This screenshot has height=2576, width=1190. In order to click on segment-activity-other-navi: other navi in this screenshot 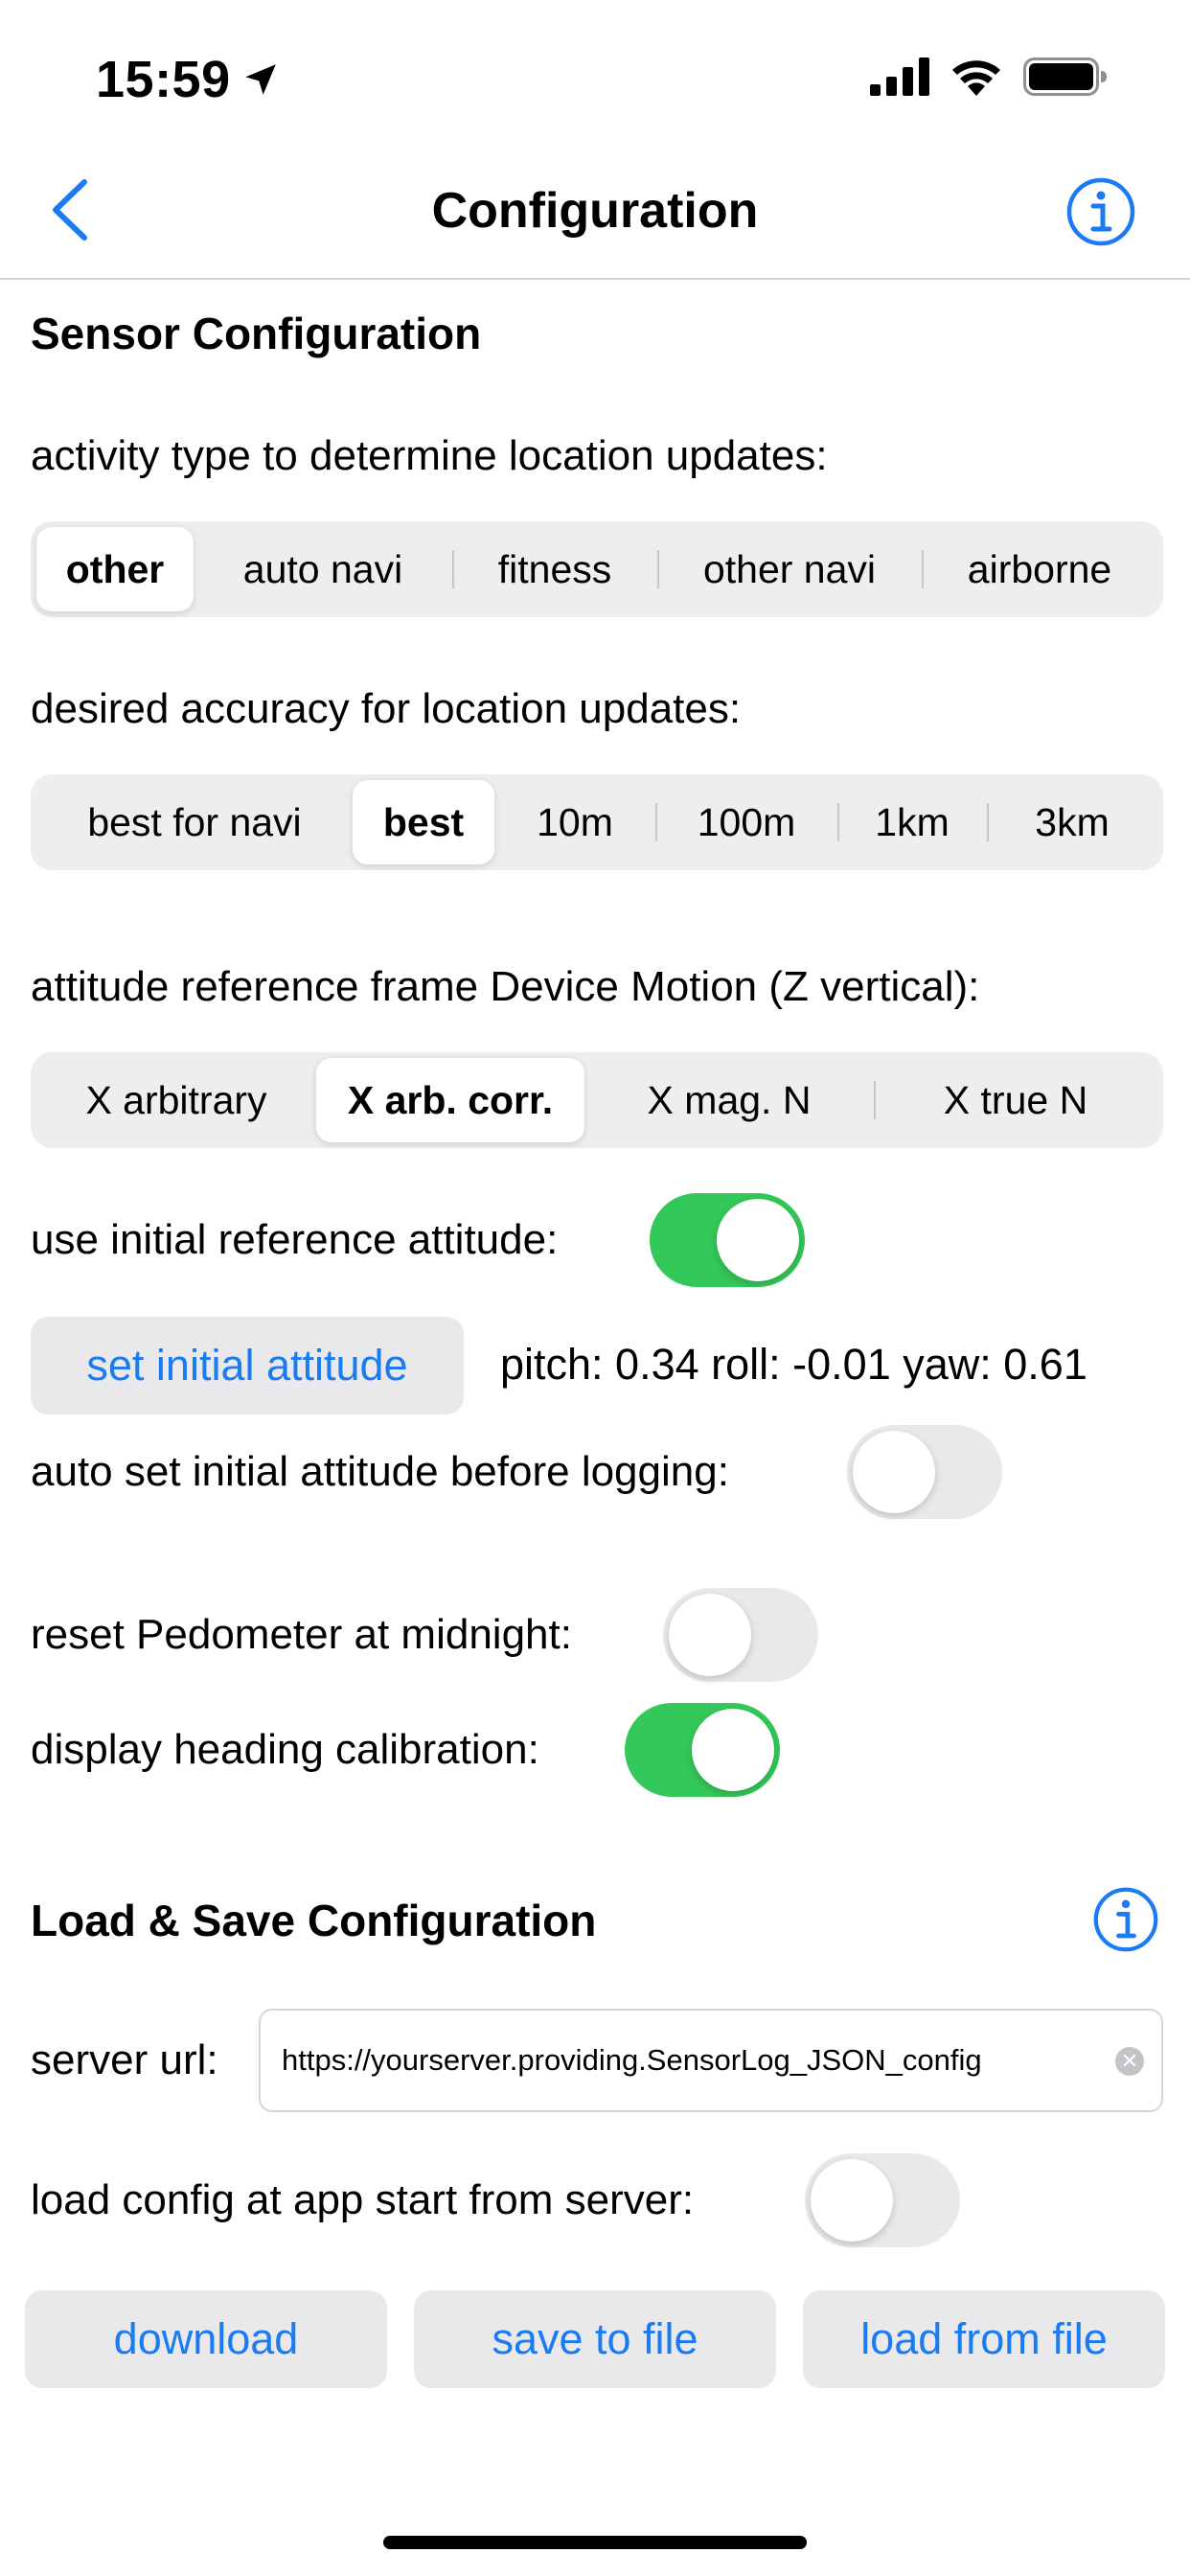, I will do `click(790, 569)`.